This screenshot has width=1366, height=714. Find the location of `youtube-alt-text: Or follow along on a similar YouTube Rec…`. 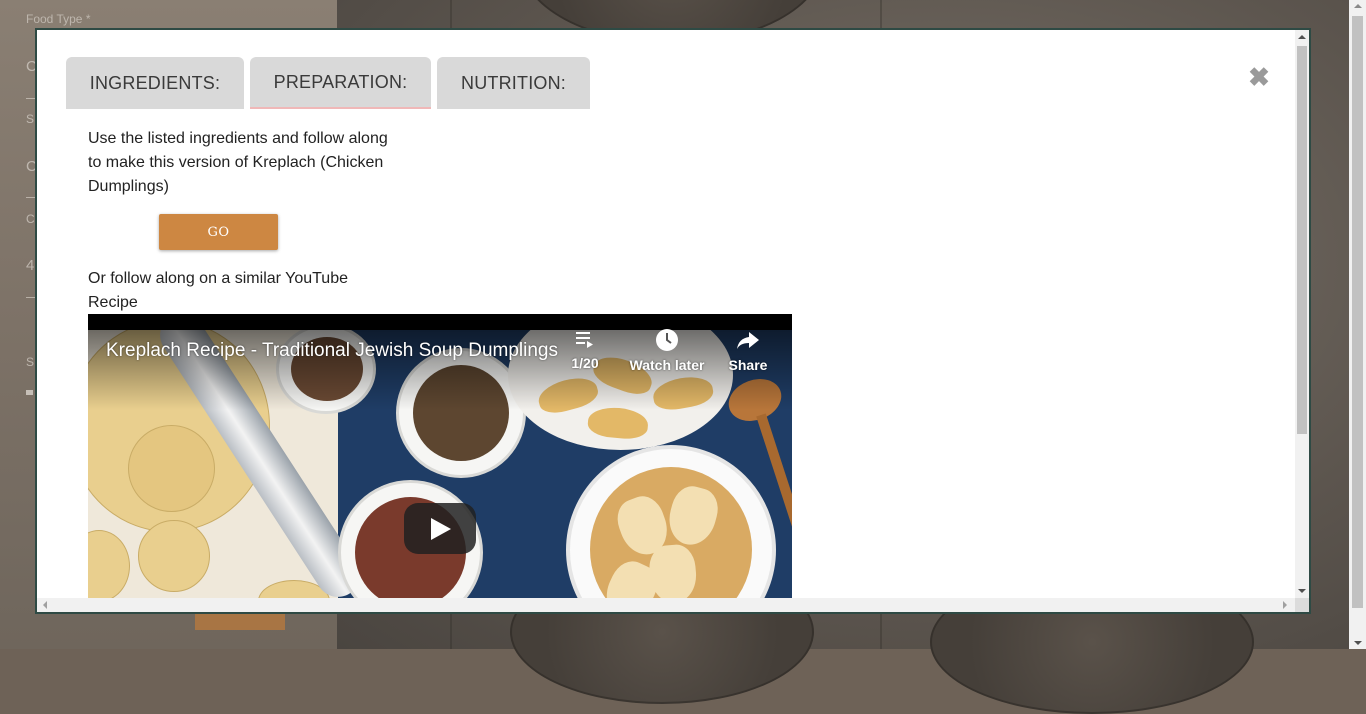

youtube-alt-text: Or follow along on a similar YouTube Rec… is located at coordinates (218, 290).